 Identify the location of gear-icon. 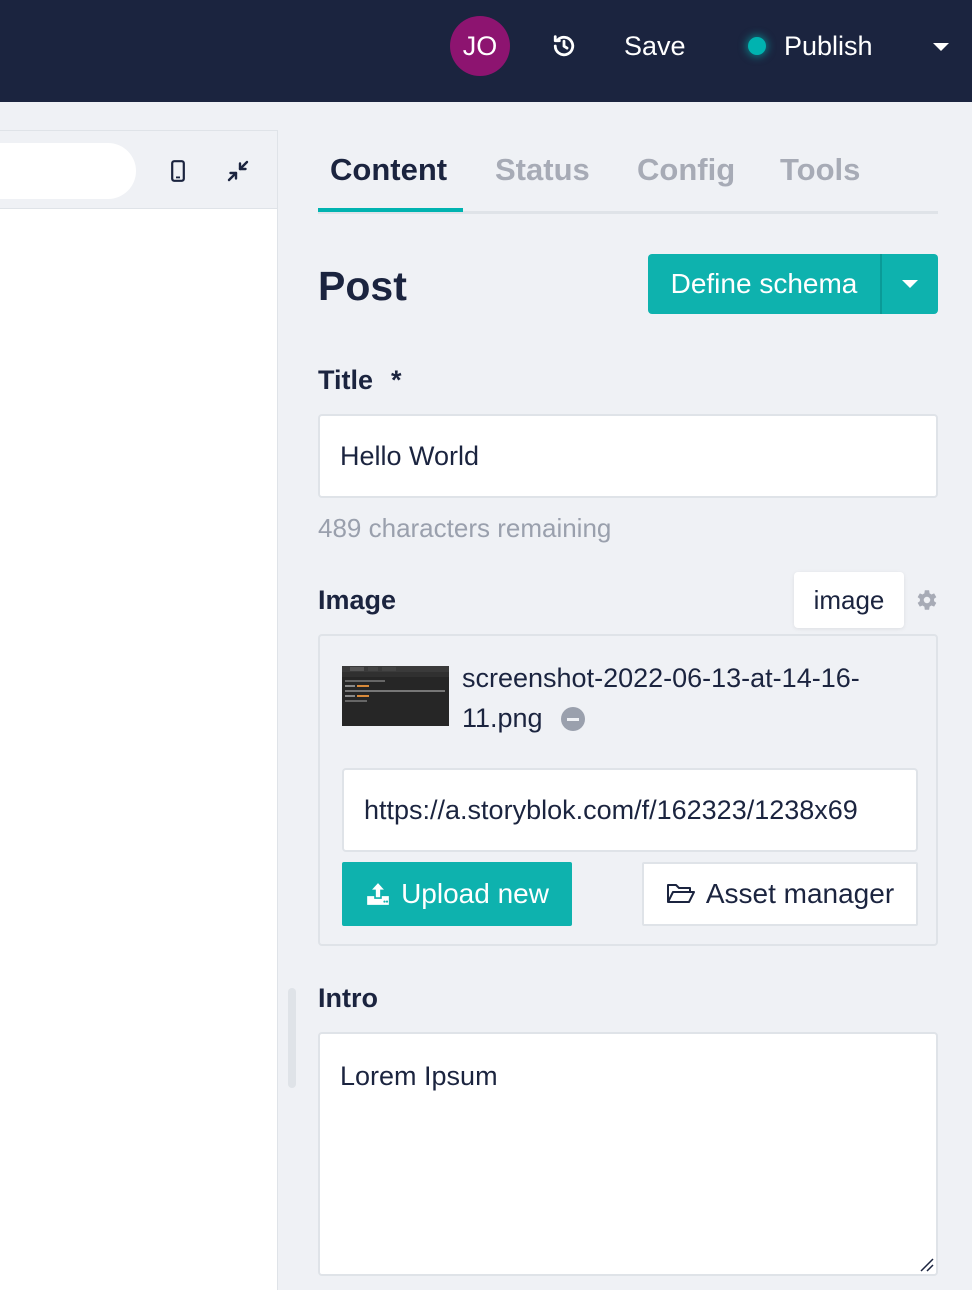
(926, 600).